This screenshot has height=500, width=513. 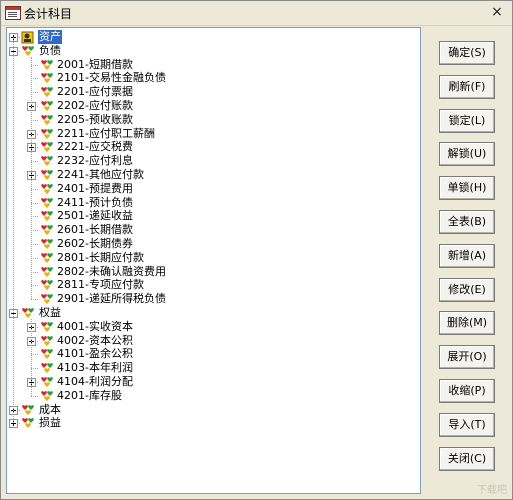 I want to click on tree-node-n13: 2411-预计负债, so click(x=213, y=203).